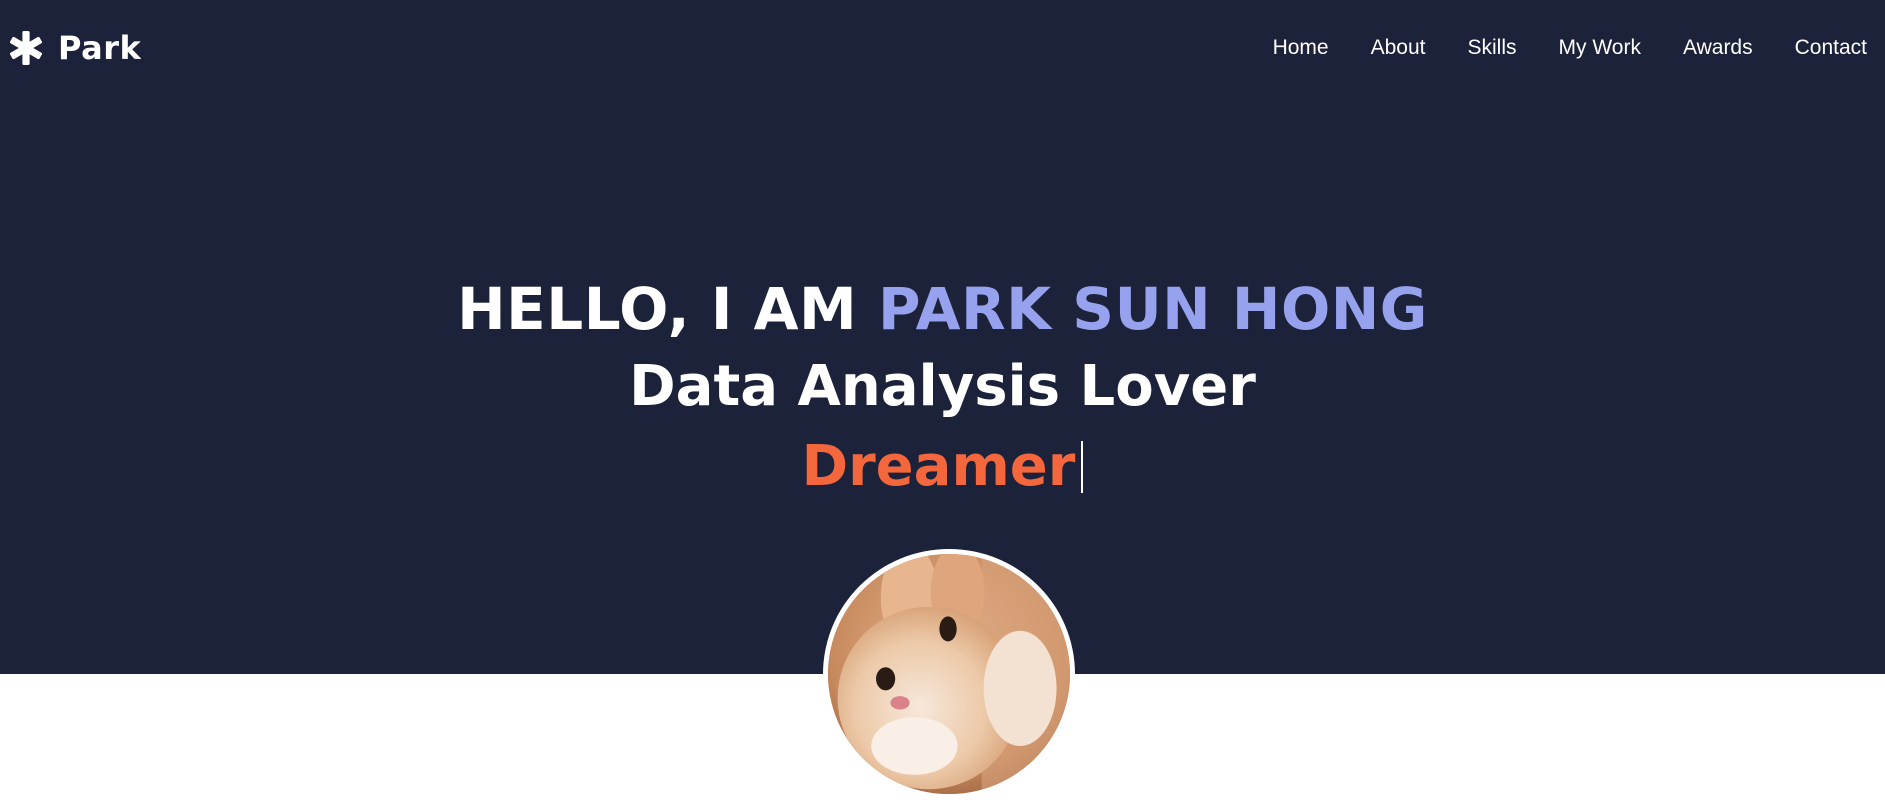 This screenshot has width=1885, height=804. Describe the element at coordinates (667, 309) in the screenshot. I see `hero-greeting: HELLO, I AM` at that location.